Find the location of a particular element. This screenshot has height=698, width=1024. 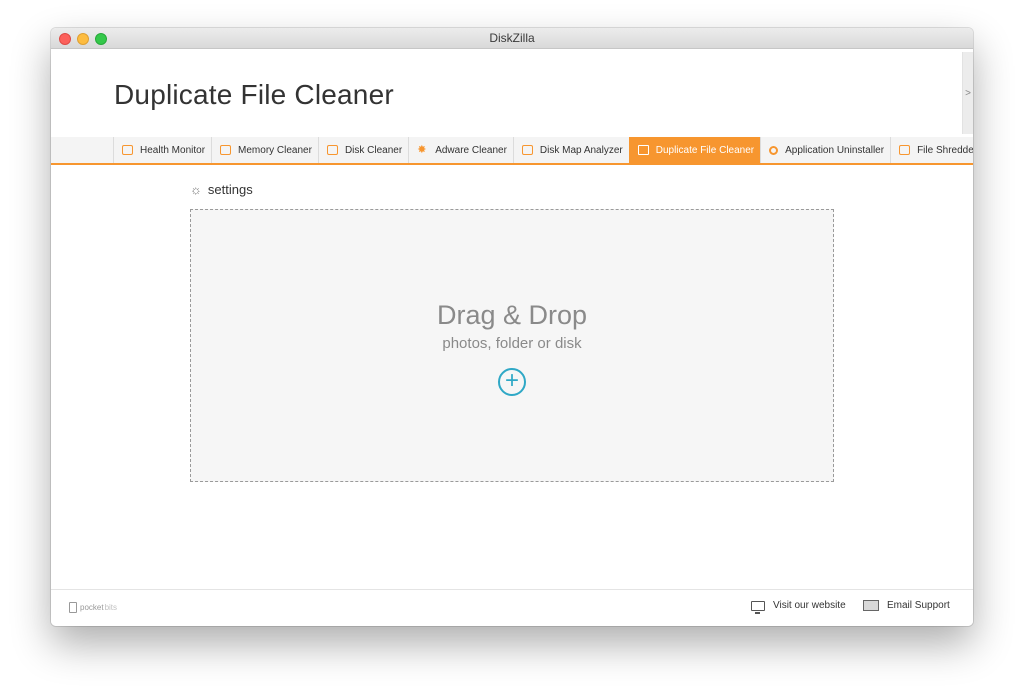

settings-button: ☼ settings is located at coordinates (221, 189).